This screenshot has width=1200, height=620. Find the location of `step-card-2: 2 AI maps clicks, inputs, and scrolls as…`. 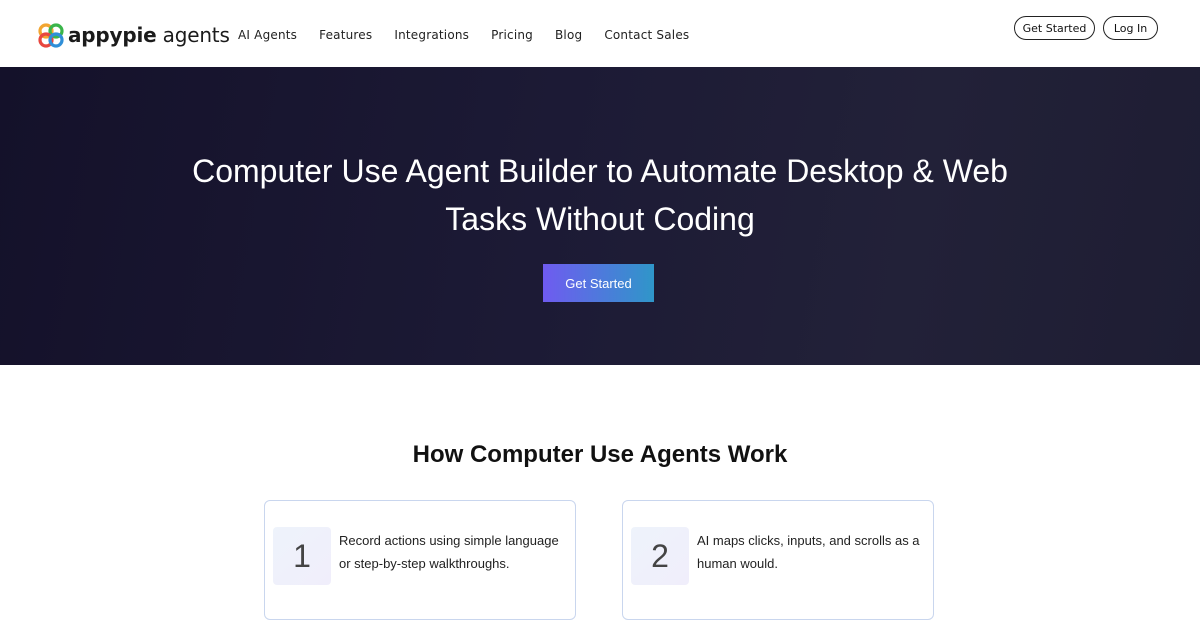

step-card-2: 2 AI maps clicks, inputs, and scrolls as… is located at coordinates (778, 560).